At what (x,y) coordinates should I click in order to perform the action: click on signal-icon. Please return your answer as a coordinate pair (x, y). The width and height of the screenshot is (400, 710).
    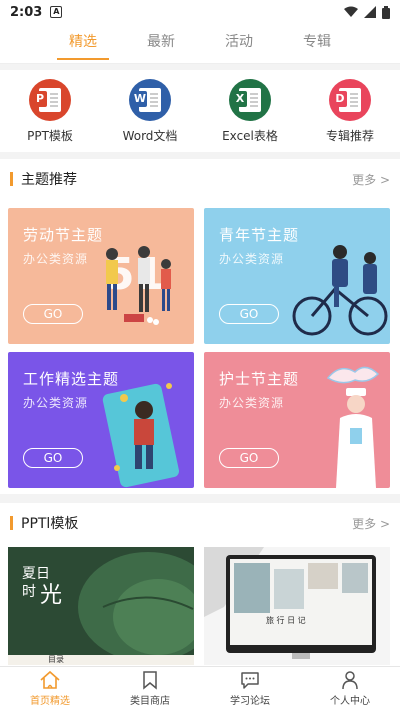
    Looking at the image, I should click on (370, 12).